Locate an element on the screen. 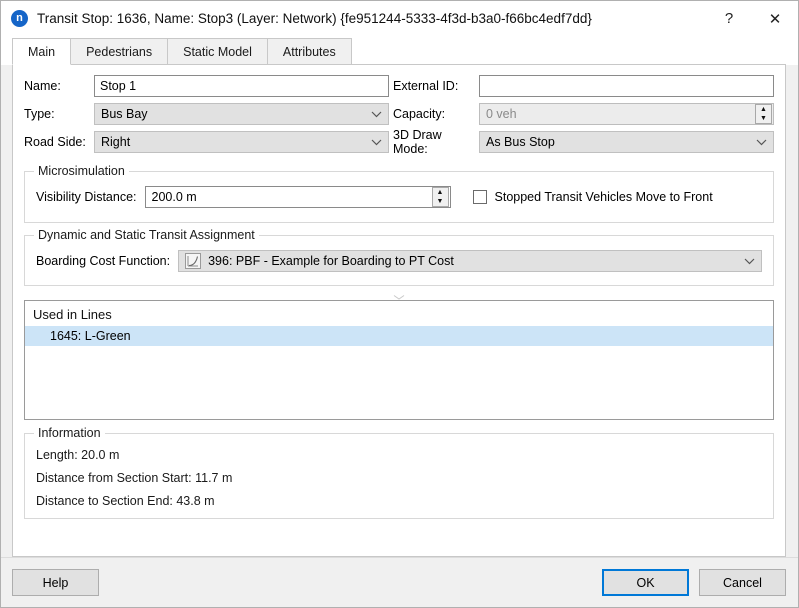 The height and width of the screenshot is (608, 799). name-field-wrap: Stop 1 is located at coordinates (241, 86).